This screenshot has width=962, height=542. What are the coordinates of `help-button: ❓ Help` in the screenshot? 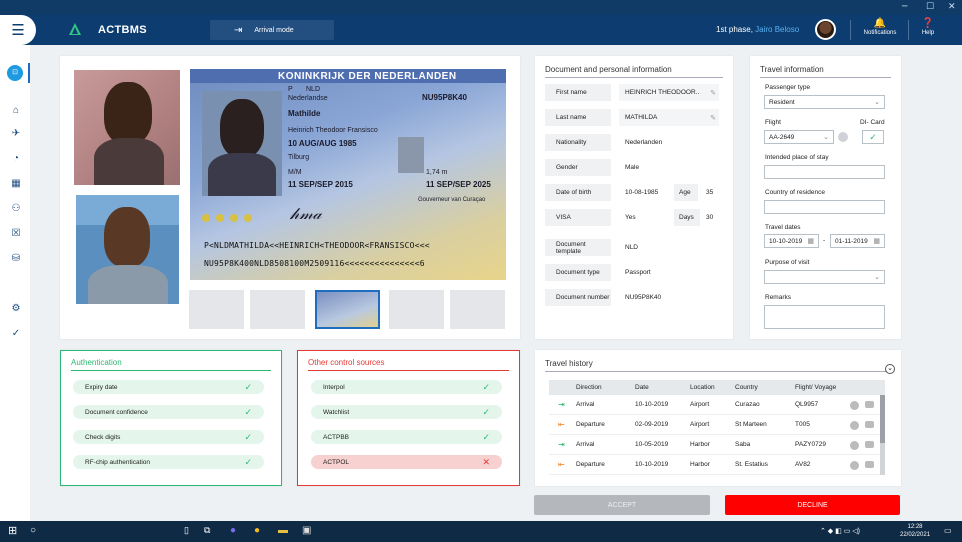 It's located at (928, 27).